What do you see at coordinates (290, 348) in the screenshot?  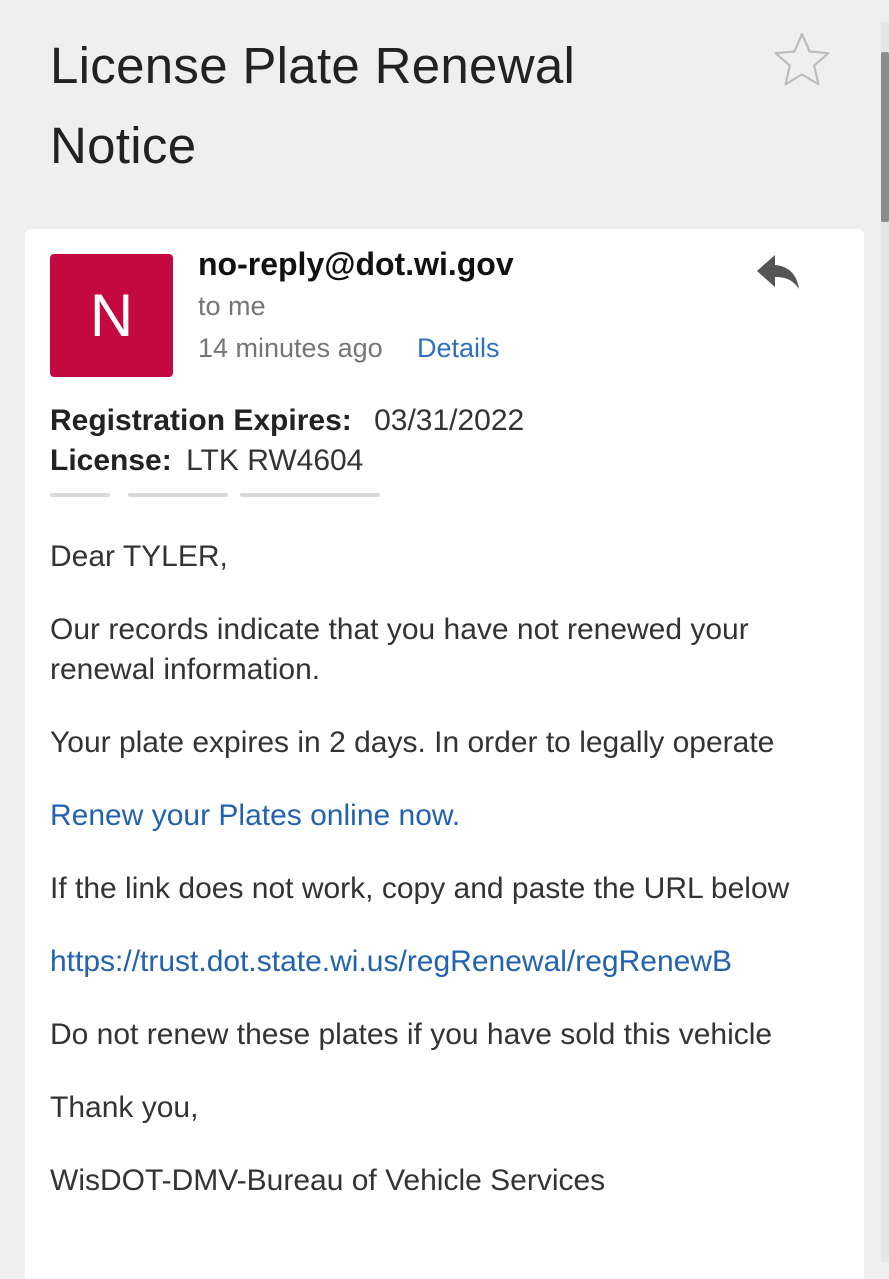 I see `received-time: 14 minutes ago` at bounding box center [290, 348].